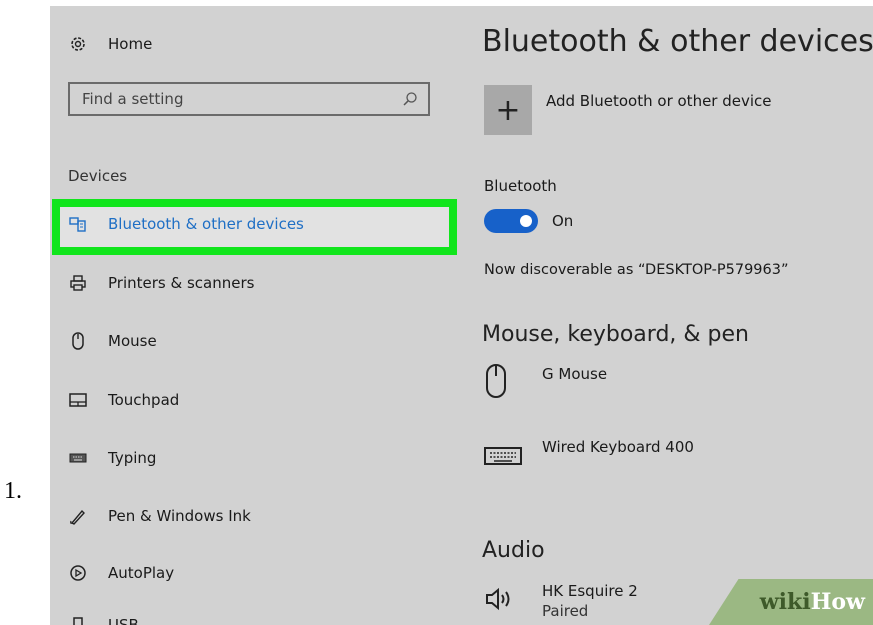  Describe the element at coordinates (410, 101) in the screenshot. I see `search-icon` at that location.